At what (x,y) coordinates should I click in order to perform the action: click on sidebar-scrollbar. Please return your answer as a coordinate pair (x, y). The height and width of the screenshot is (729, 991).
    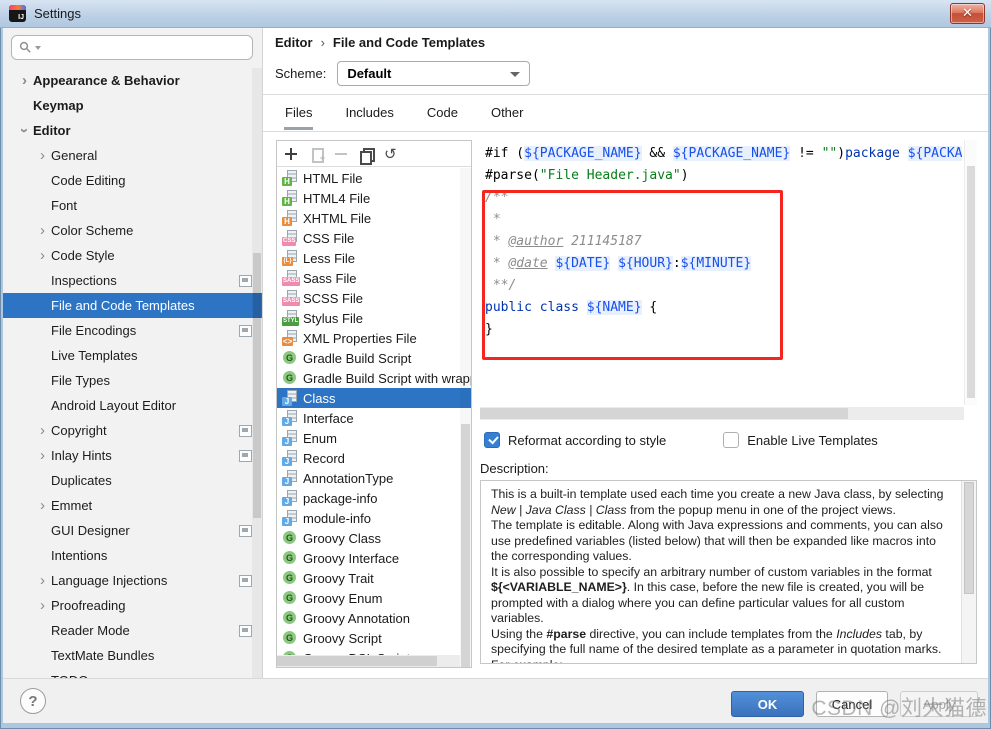
    Looking at the image, I should click on (257, 373).